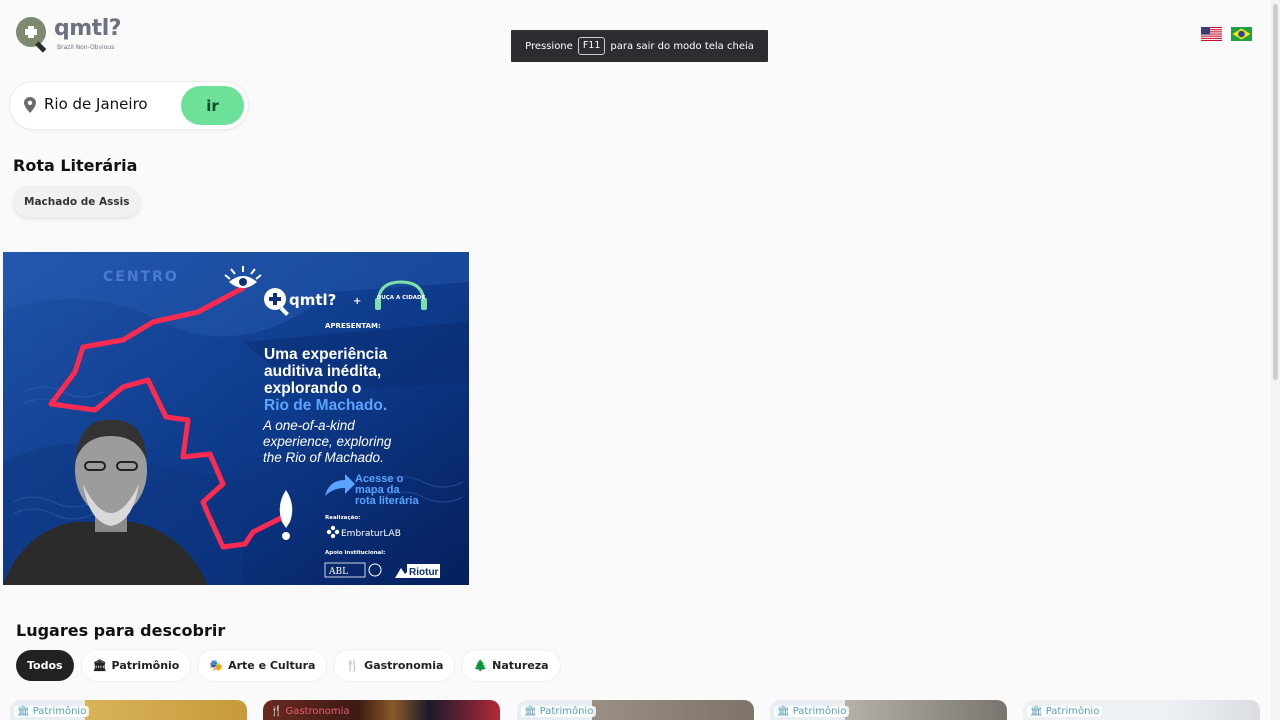 The height and width of the screenshot is (720, 1280). Describe the element at coordinates (141, 277) in the screenshot. I see `district-label: CENTRO` at that location.